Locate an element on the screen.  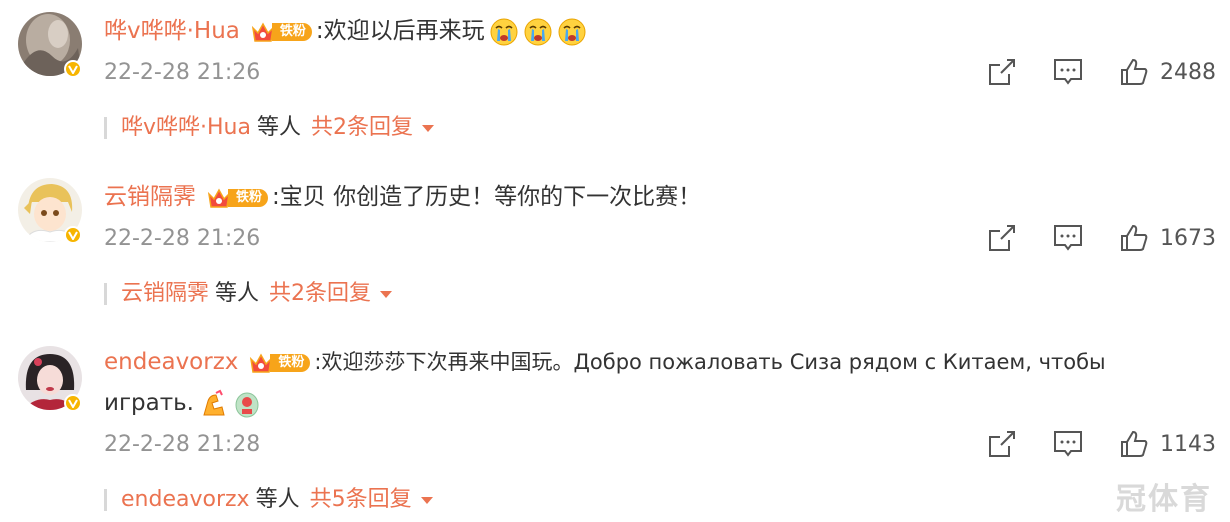
username-link: endeavorzx is located at coordinates (171, 362).